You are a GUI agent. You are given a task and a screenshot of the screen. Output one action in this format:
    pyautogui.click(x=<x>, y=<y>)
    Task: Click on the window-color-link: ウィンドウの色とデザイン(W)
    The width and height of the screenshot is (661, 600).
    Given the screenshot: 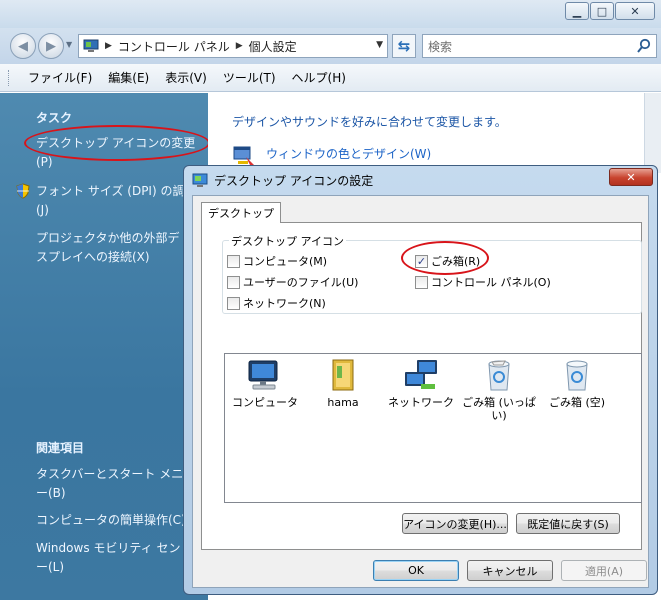 What is the action you would take?
    pyautogui.click(x=348, y=153)
    